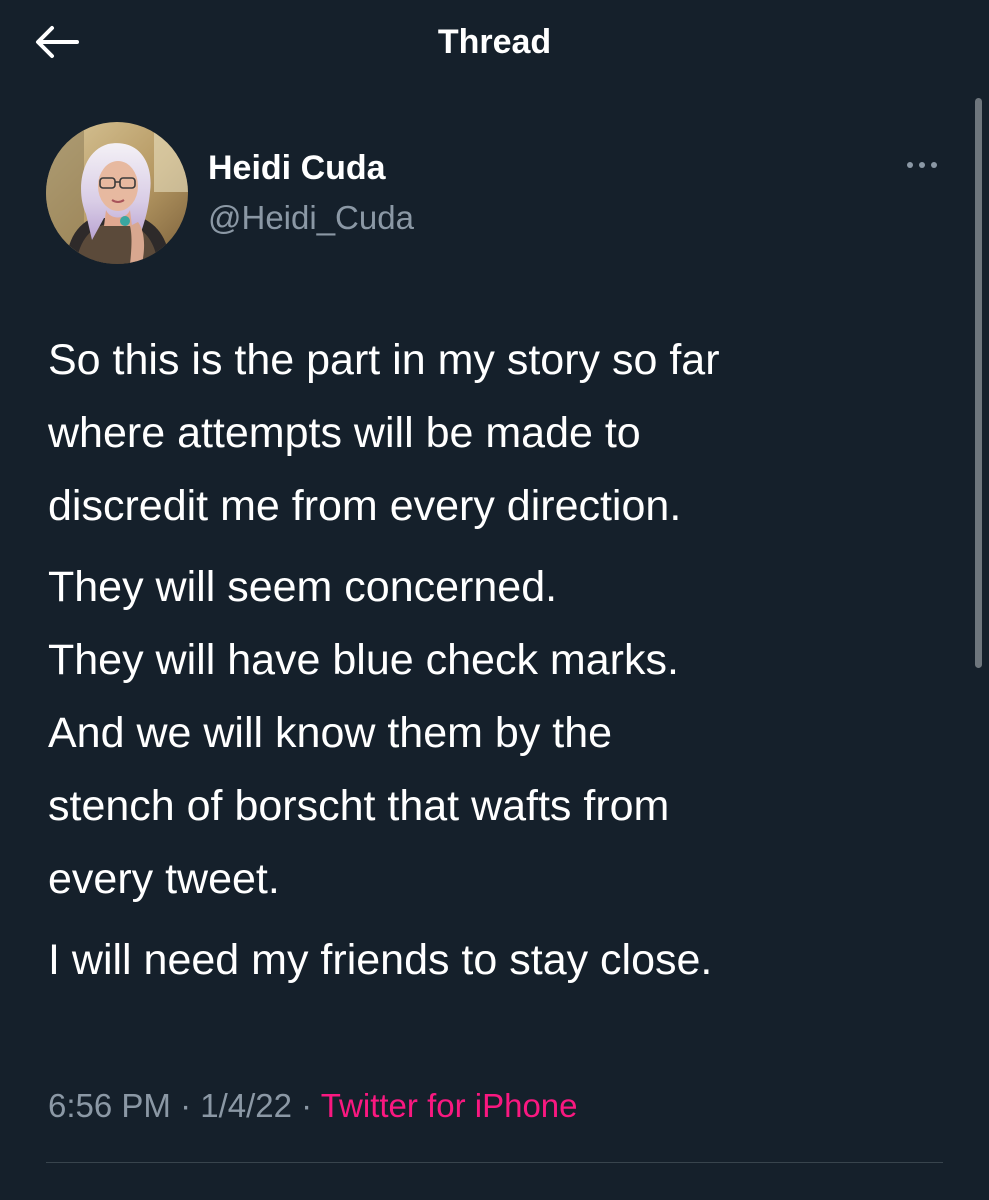  Describe the element at coordinates (978, 383) in the screenshot. I see `scrollbar-thumb` at that location.